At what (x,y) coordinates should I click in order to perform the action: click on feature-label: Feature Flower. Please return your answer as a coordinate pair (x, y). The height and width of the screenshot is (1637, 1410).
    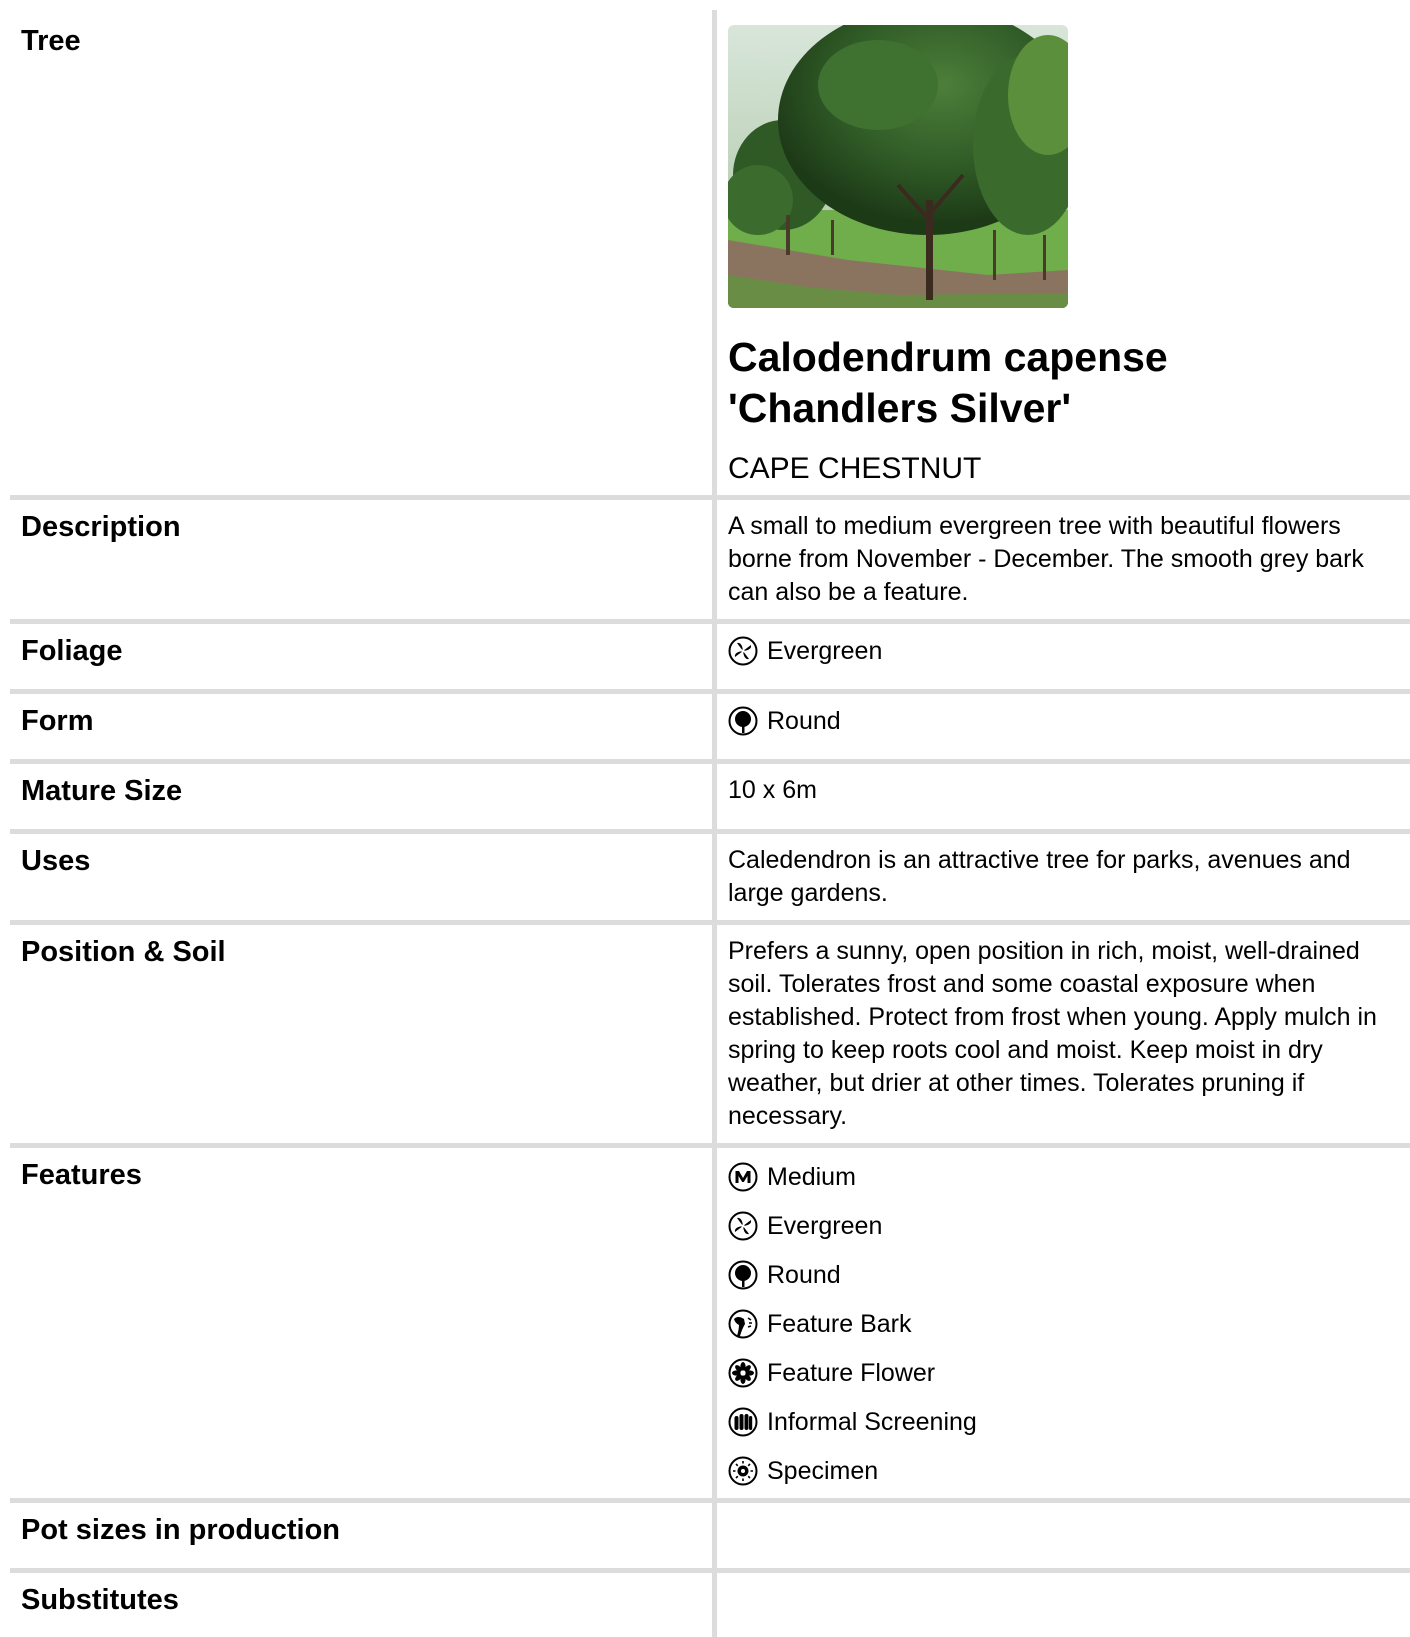
    Looking at the image, I should click on (851, 1372).